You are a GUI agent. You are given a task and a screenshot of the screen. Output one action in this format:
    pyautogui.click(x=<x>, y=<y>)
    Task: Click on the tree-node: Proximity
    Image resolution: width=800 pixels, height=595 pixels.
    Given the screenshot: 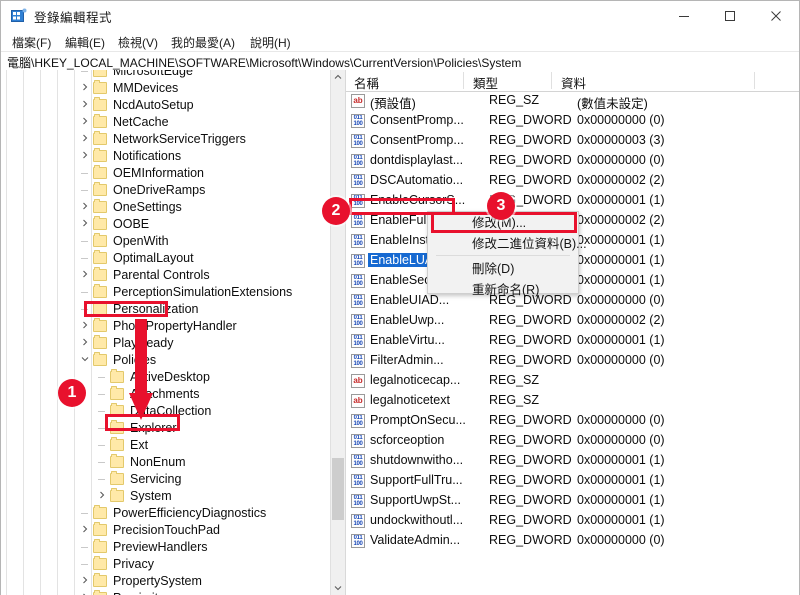 What is the action you would take?
    pyautogui.click(x=166, y=592)
    